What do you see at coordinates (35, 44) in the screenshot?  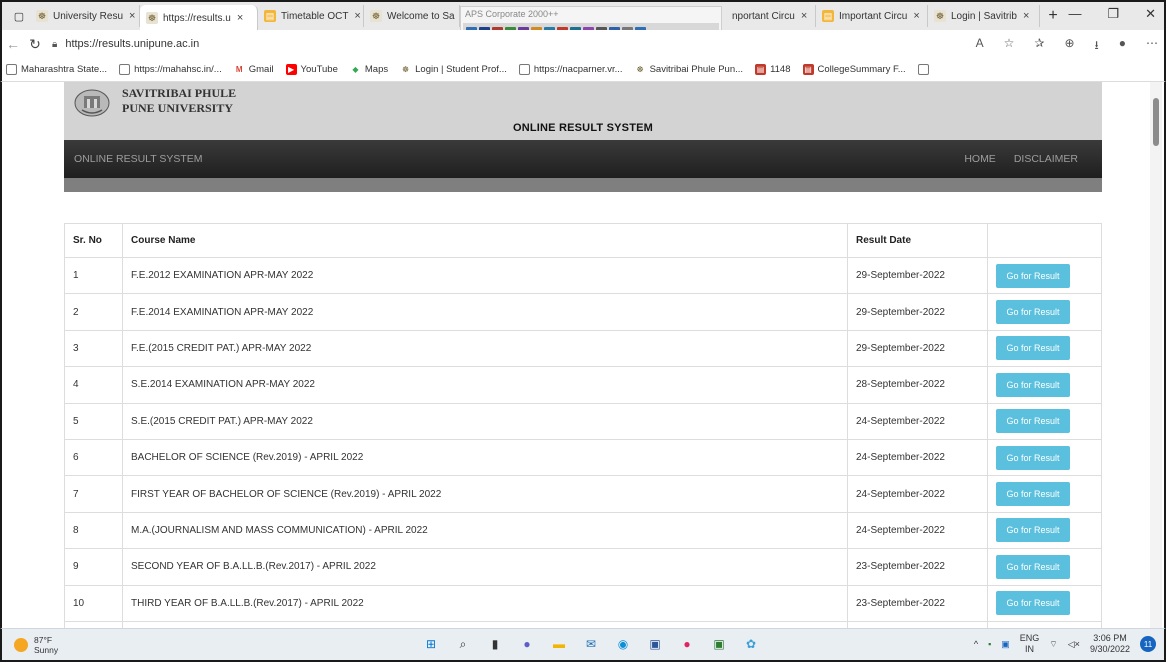 I see `refresh-icon: ↻` at bounding box center [35, 44].